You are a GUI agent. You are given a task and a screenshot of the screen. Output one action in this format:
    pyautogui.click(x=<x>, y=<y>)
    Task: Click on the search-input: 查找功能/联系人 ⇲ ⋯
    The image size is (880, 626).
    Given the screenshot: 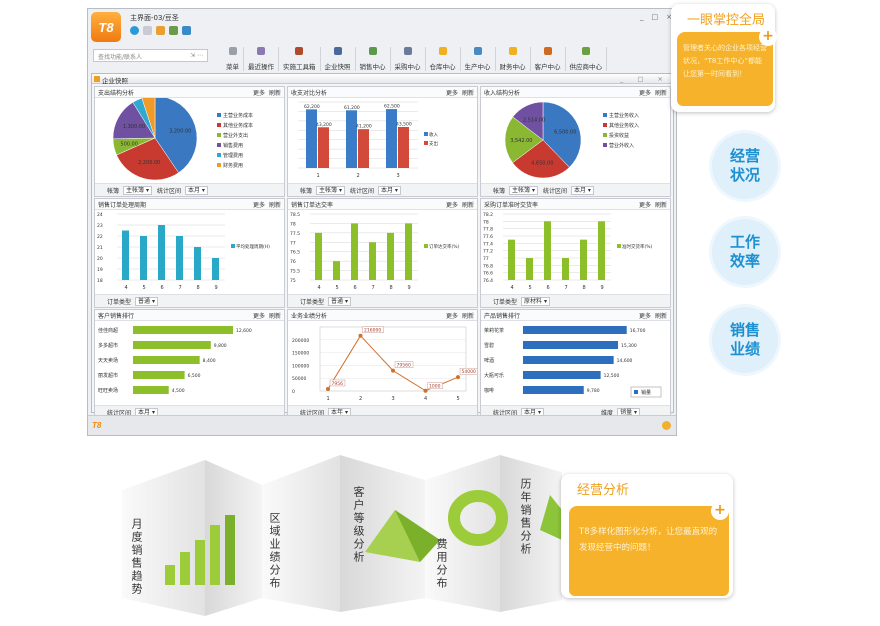 What is the action you would take?
    pyautogui.click(x=150, y=55)
    